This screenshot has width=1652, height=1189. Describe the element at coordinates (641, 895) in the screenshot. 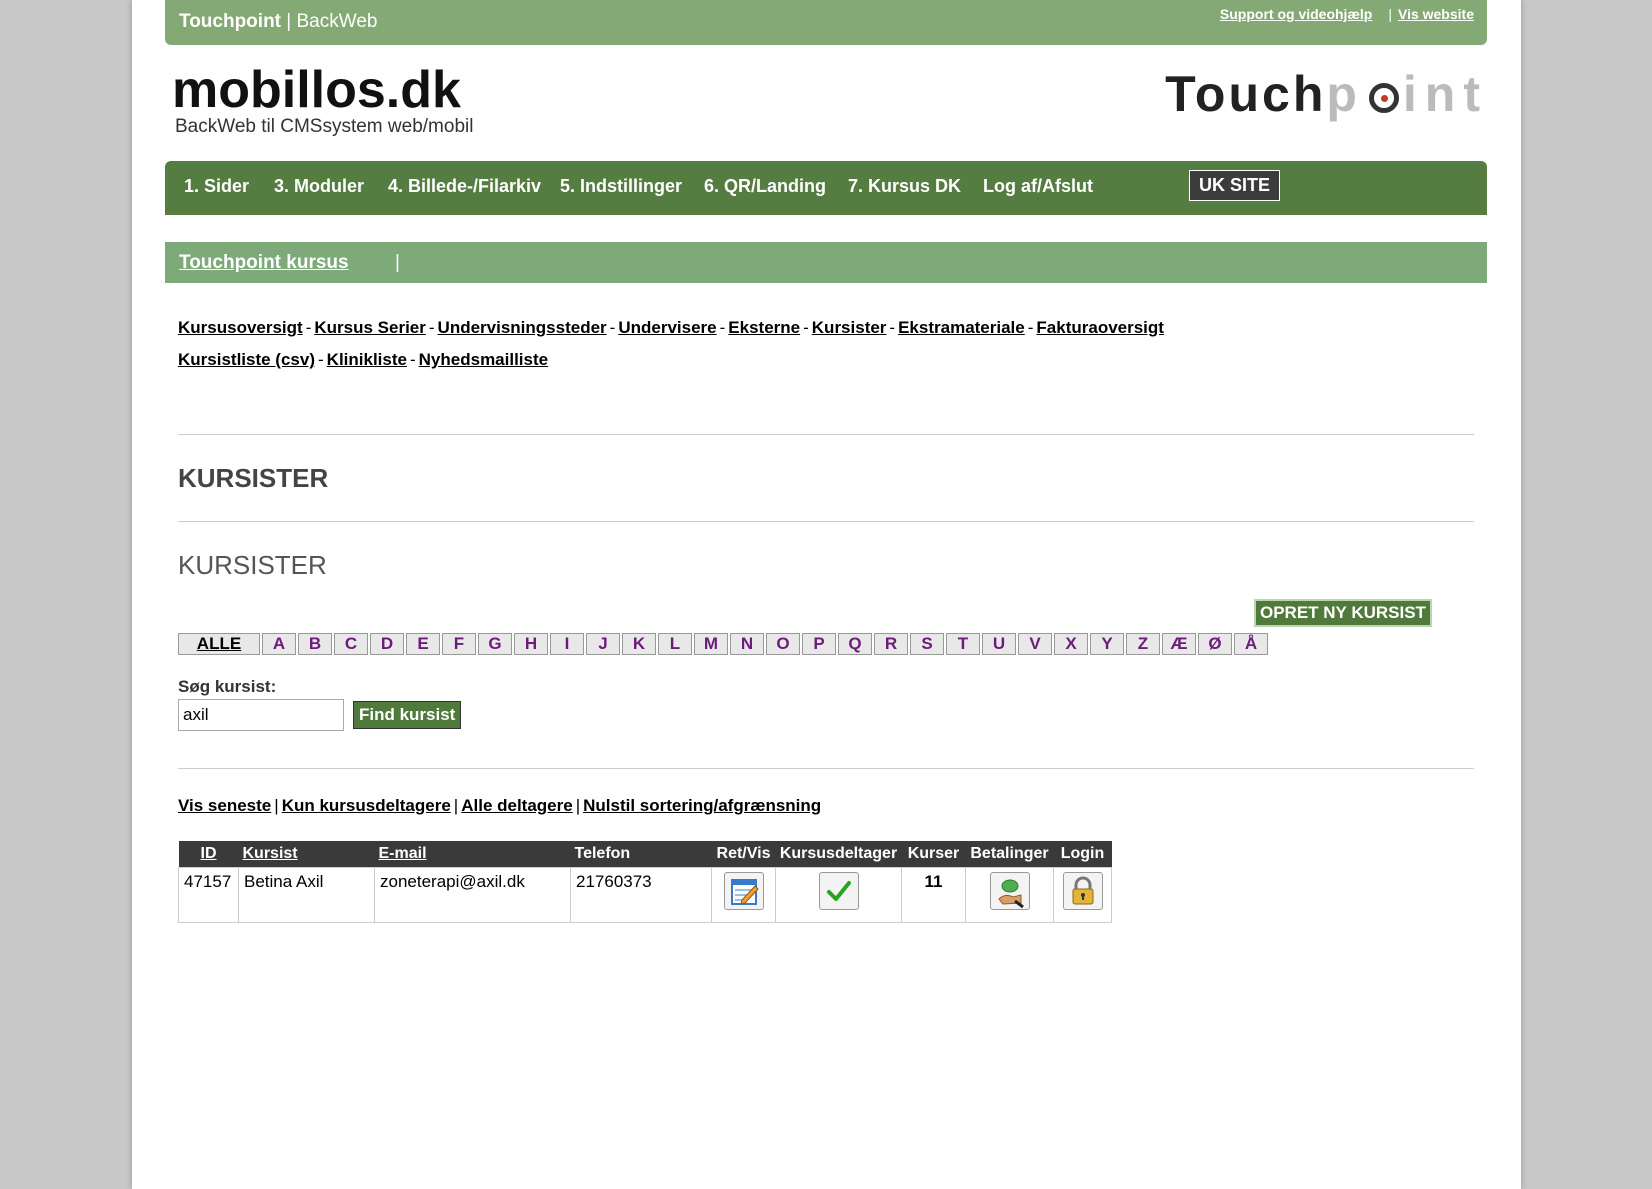

I see `cell-telefon: 21760373` at that location.